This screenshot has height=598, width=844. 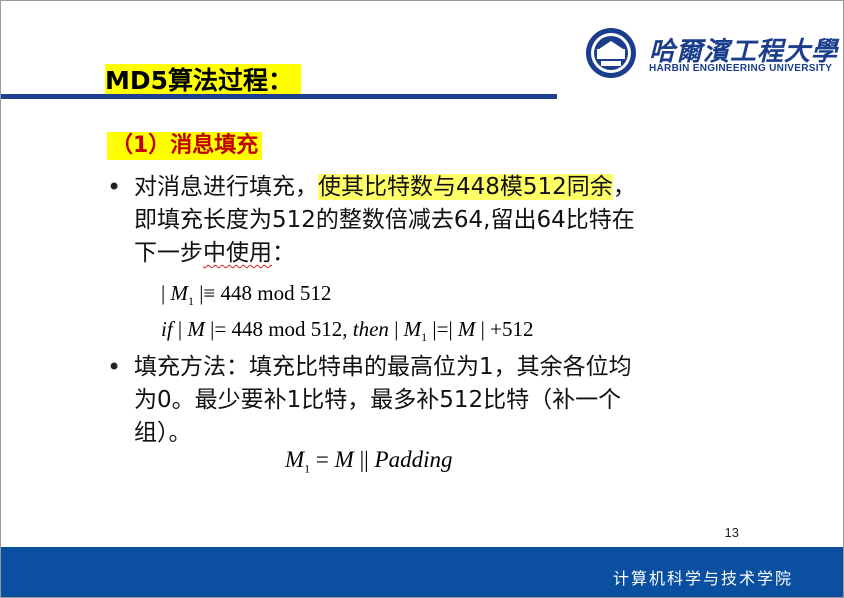 I want to click on title-underline, so click(x=279, y=96).